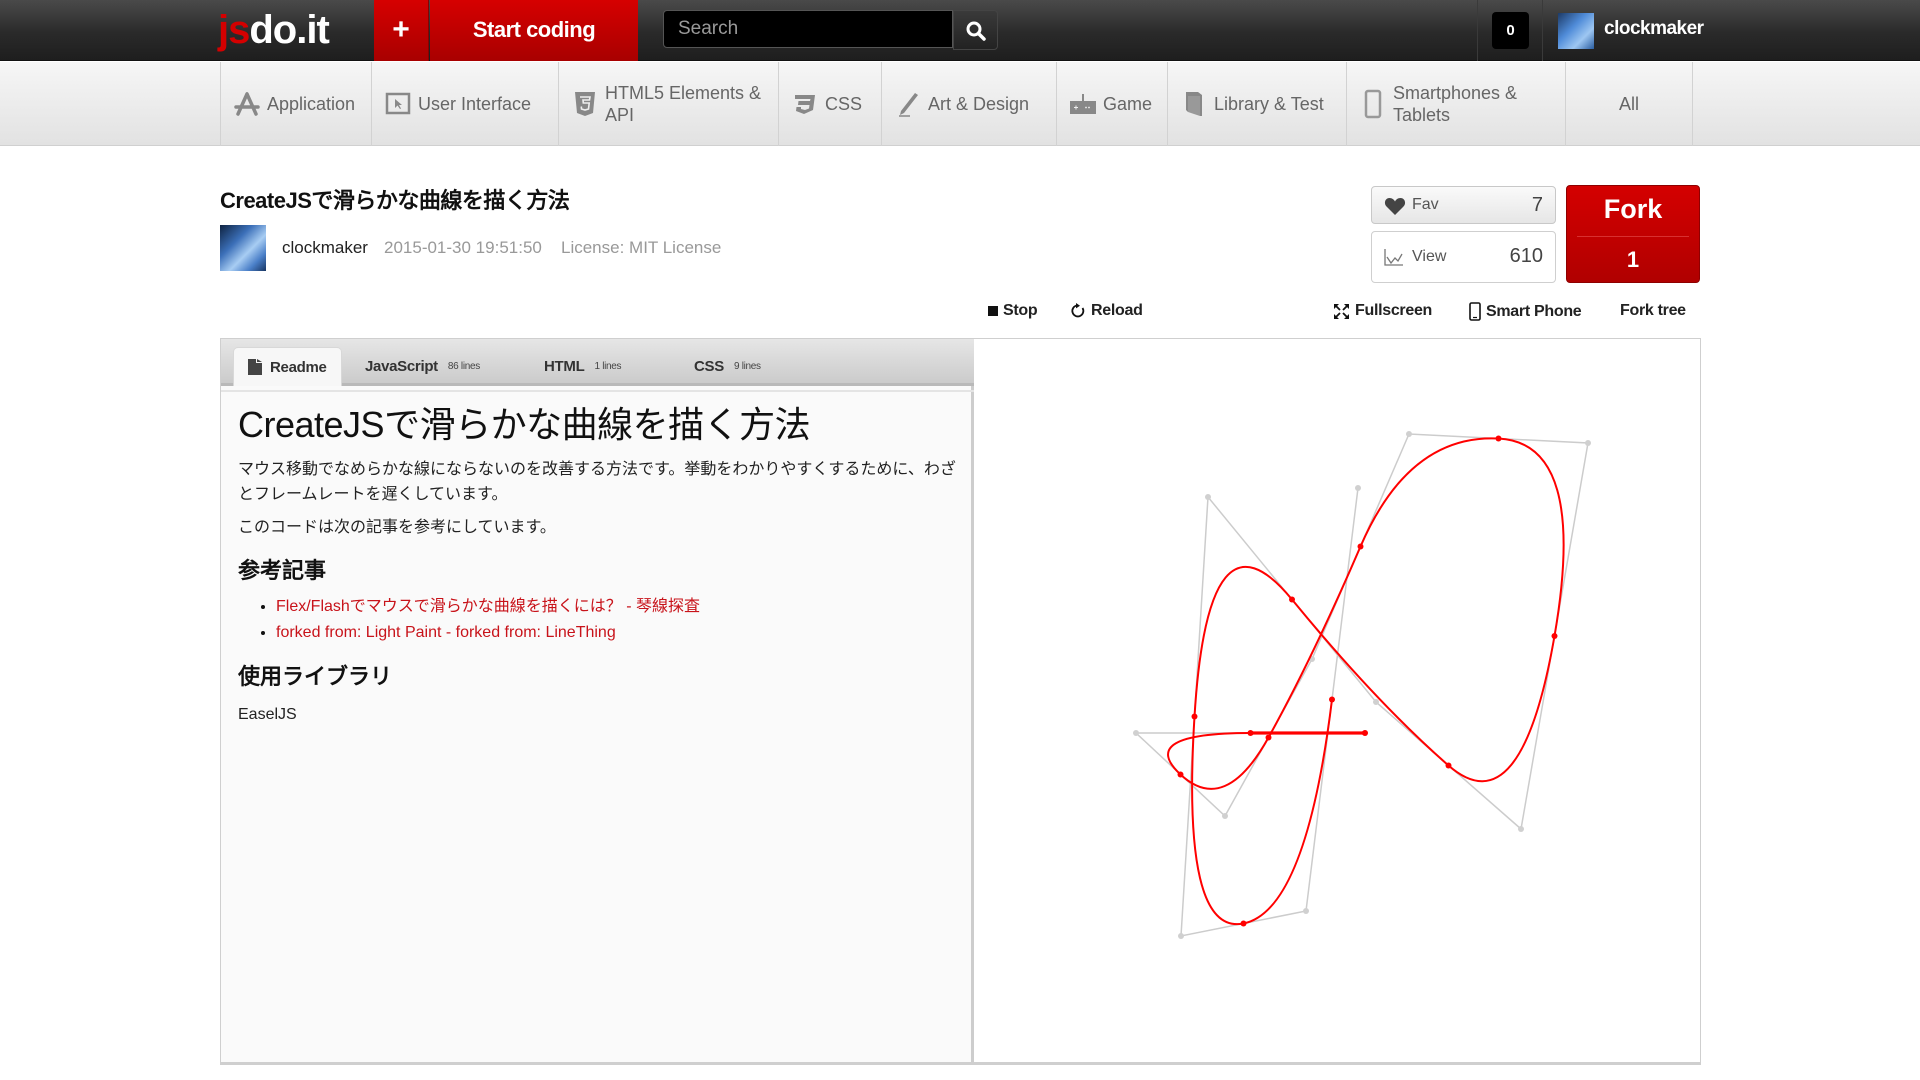 This screenshot has width=1920, height=1080. I want to click on category-library-test: Library & Test, so click(1256, 104).